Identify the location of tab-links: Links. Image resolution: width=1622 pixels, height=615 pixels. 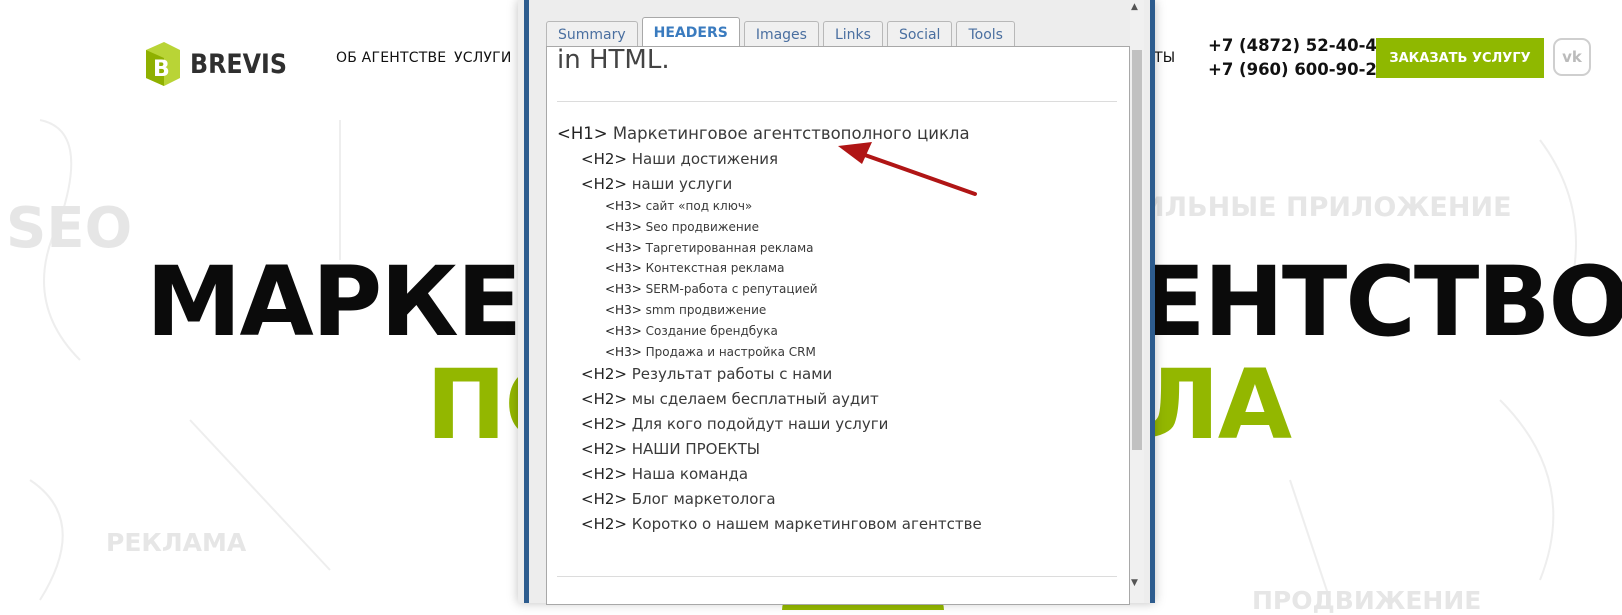
(852, 34).